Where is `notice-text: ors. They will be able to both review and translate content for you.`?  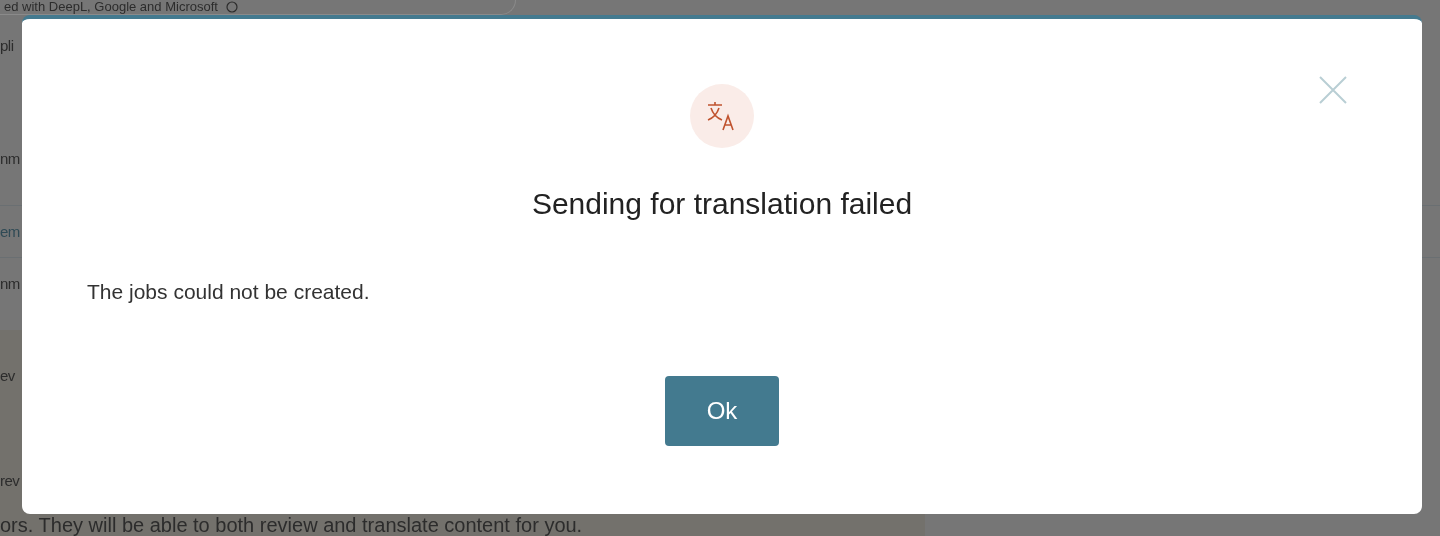
notice-text: ors. They will be able to both review and translate content for you. is located at coordinates (291, 525).